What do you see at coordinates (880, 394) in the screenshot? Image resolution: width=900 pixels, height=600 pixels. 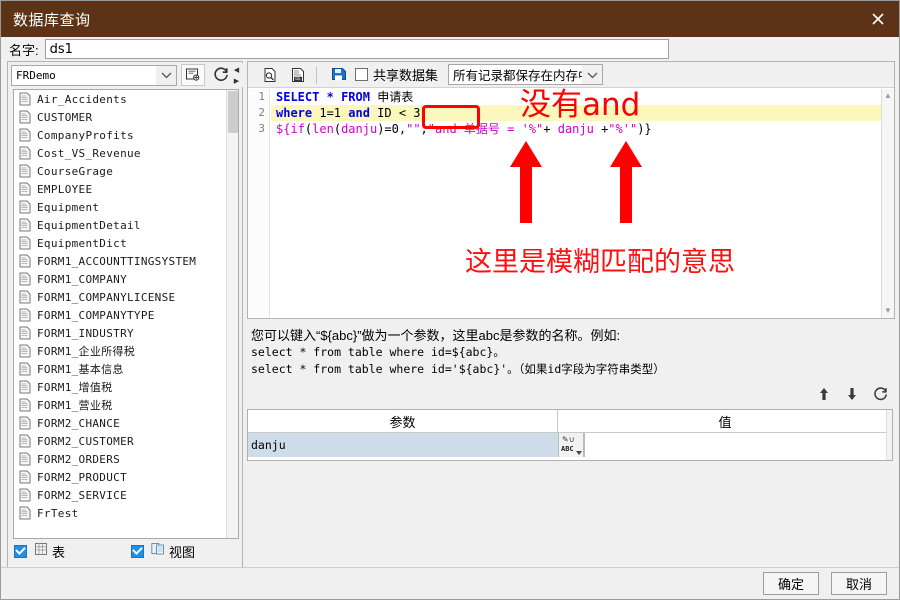 I see `refresh-params-button` at bounding box center [880, 394].